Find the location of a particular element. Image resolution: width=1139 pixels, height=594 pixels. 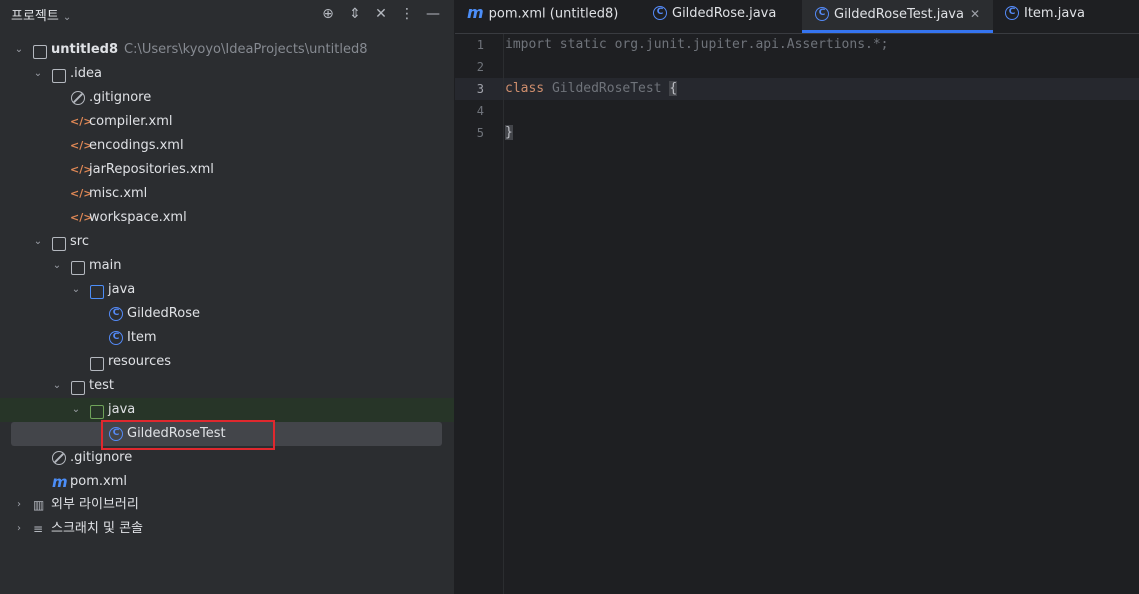

tab-gildedrose-java: C GildedRose.java is located at coordinates (714, 16).